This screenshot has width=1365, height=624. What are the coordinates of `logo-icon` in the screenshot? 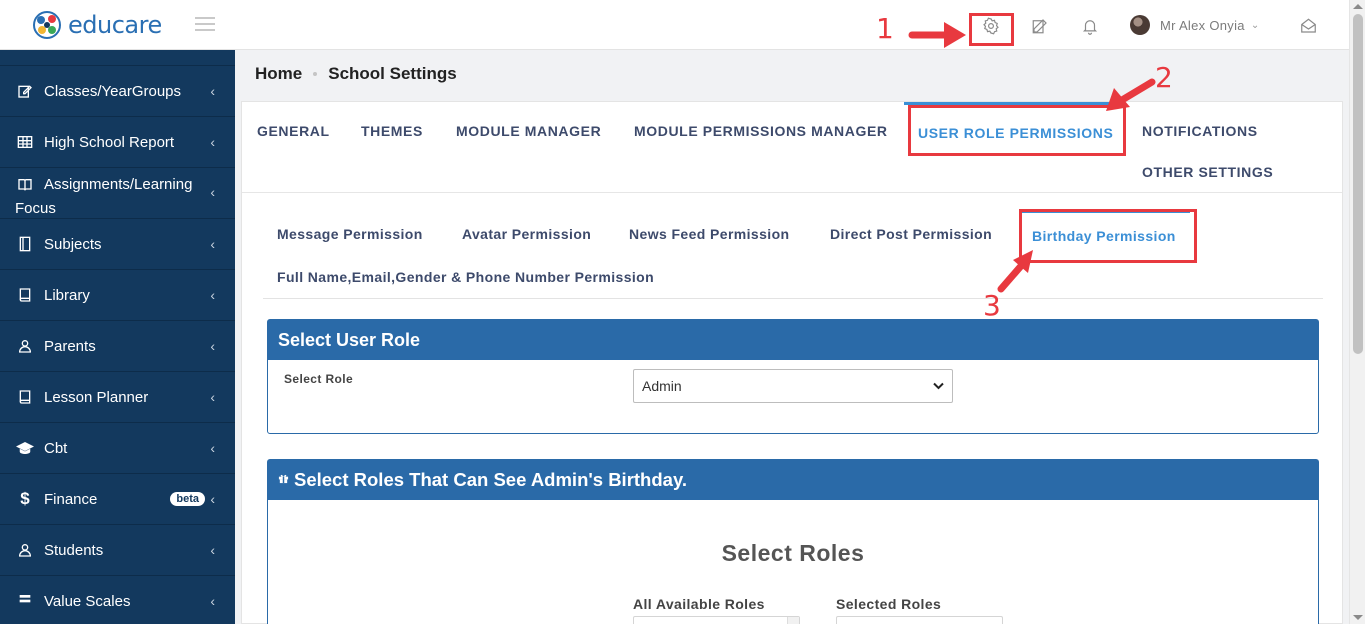 It's located at (47, 25).